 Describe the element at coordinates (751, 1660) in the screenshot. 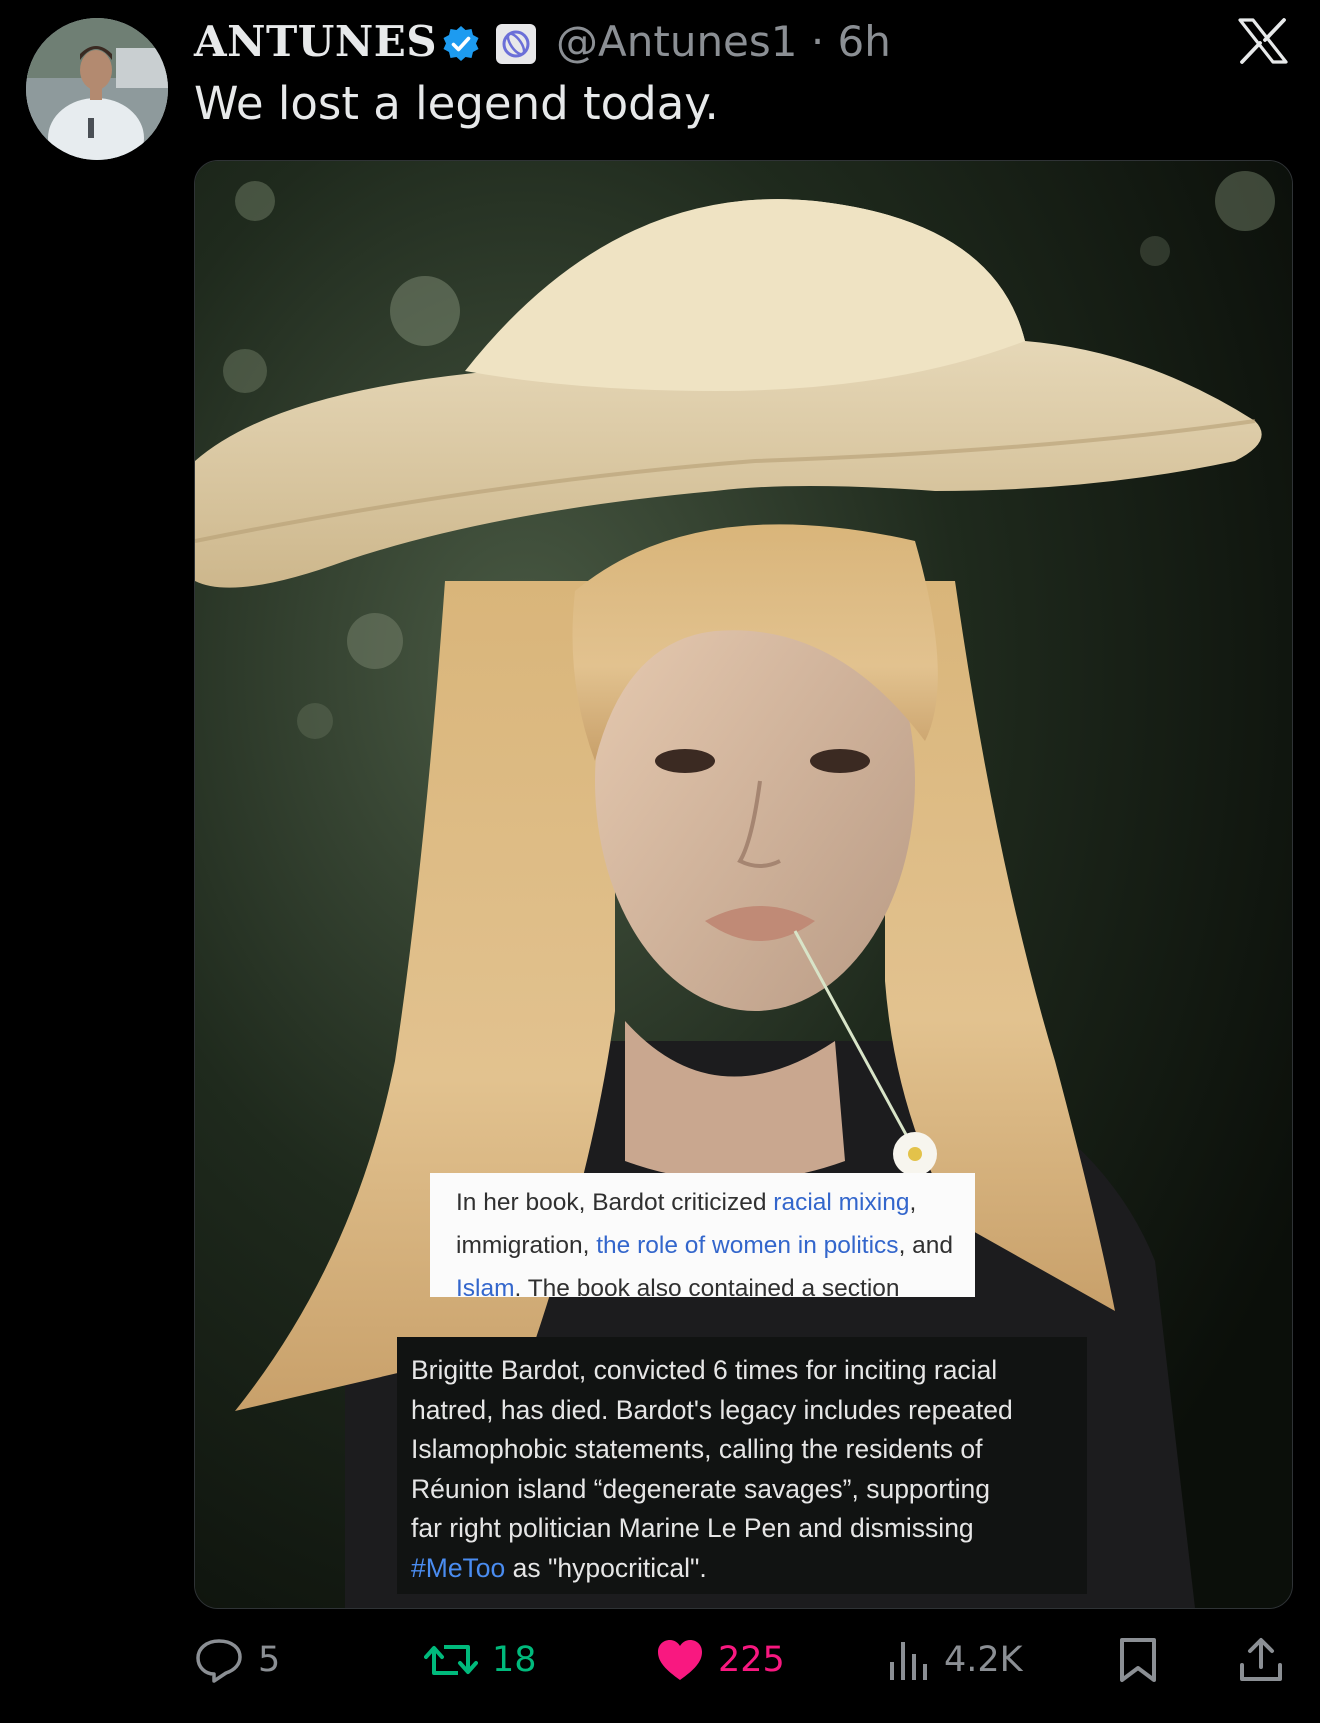

I see `like-count: 225` at that location.